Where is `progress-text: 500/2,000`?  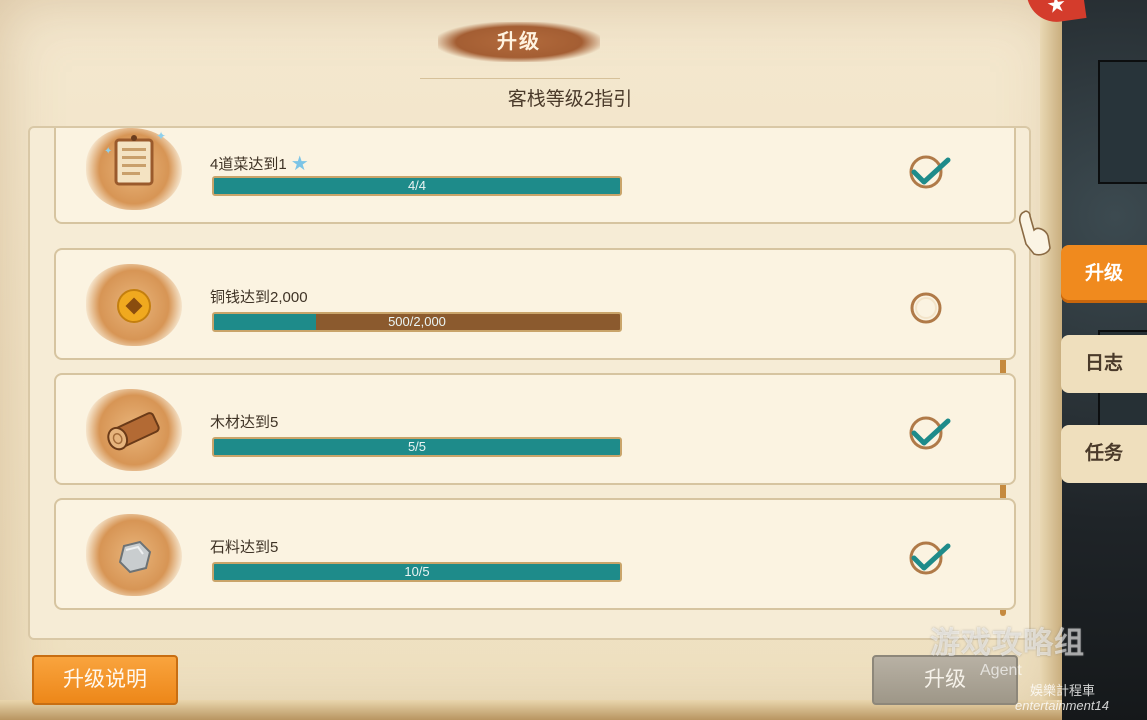
progress-text: 500/2,000 is located at coordinates (417, 321).